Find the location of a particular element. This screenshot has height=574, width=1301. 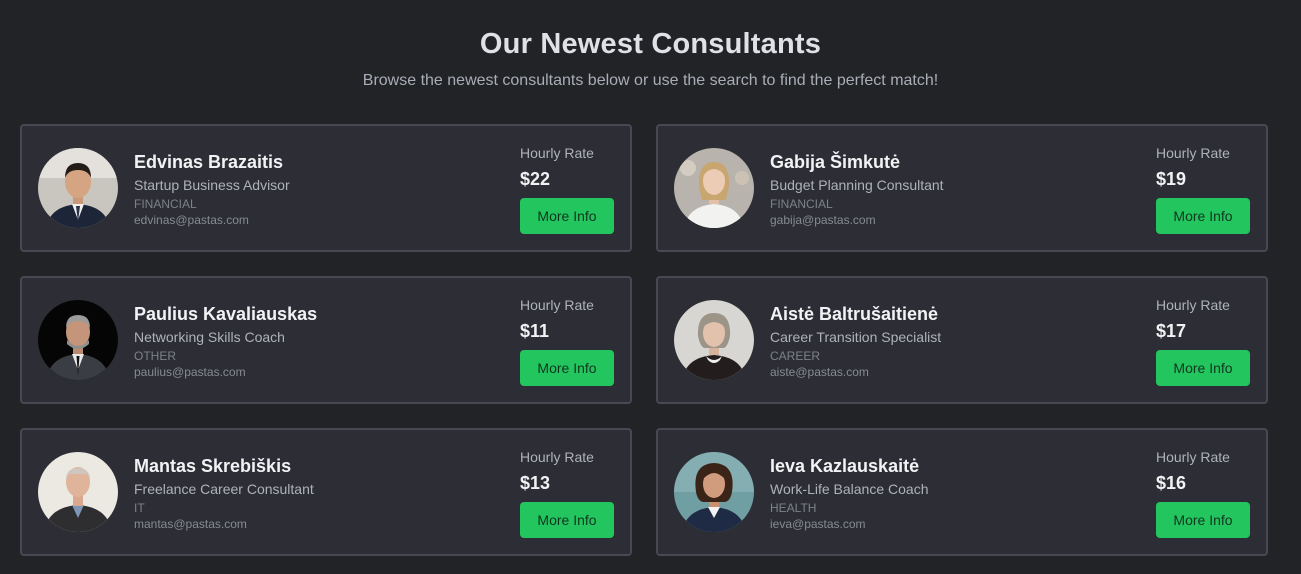

consultant-category: HEALTH is located at coordinates (793, 508).